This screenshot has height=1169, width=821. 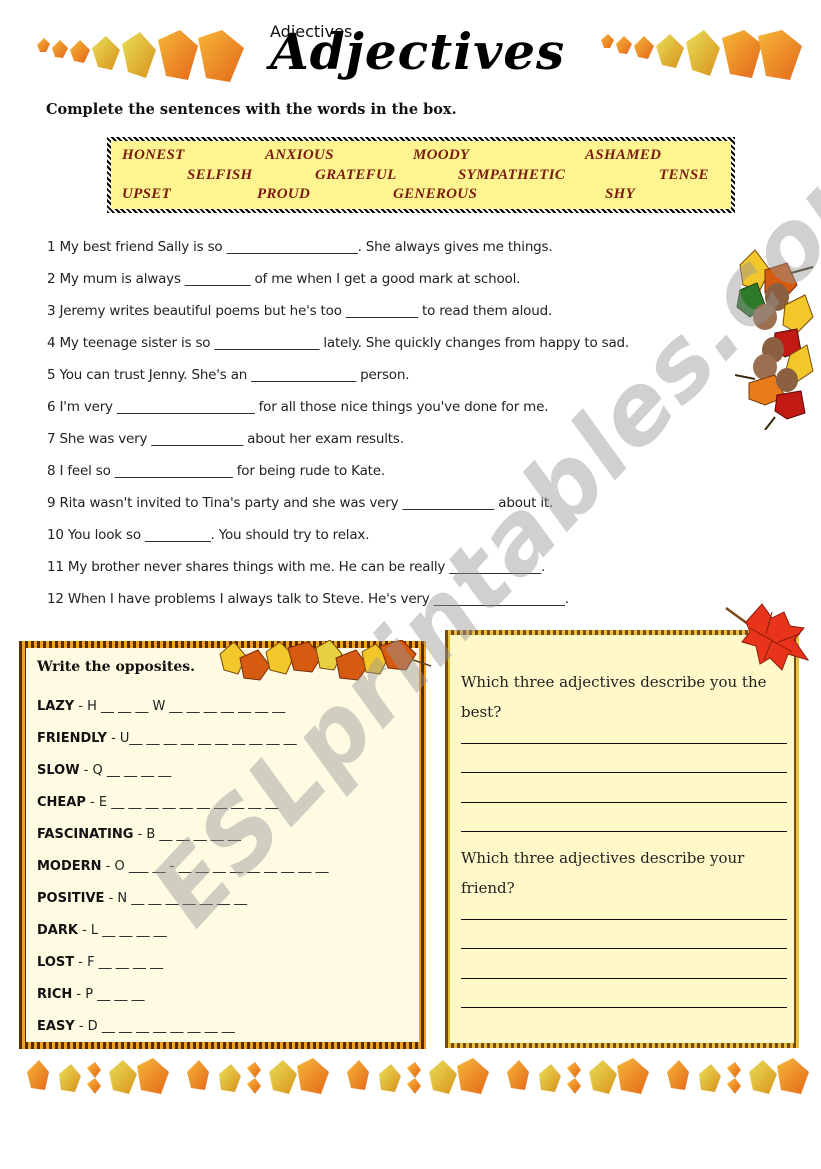 I want to click on word-box-item: SELFISH, so click(x=220, y=175).